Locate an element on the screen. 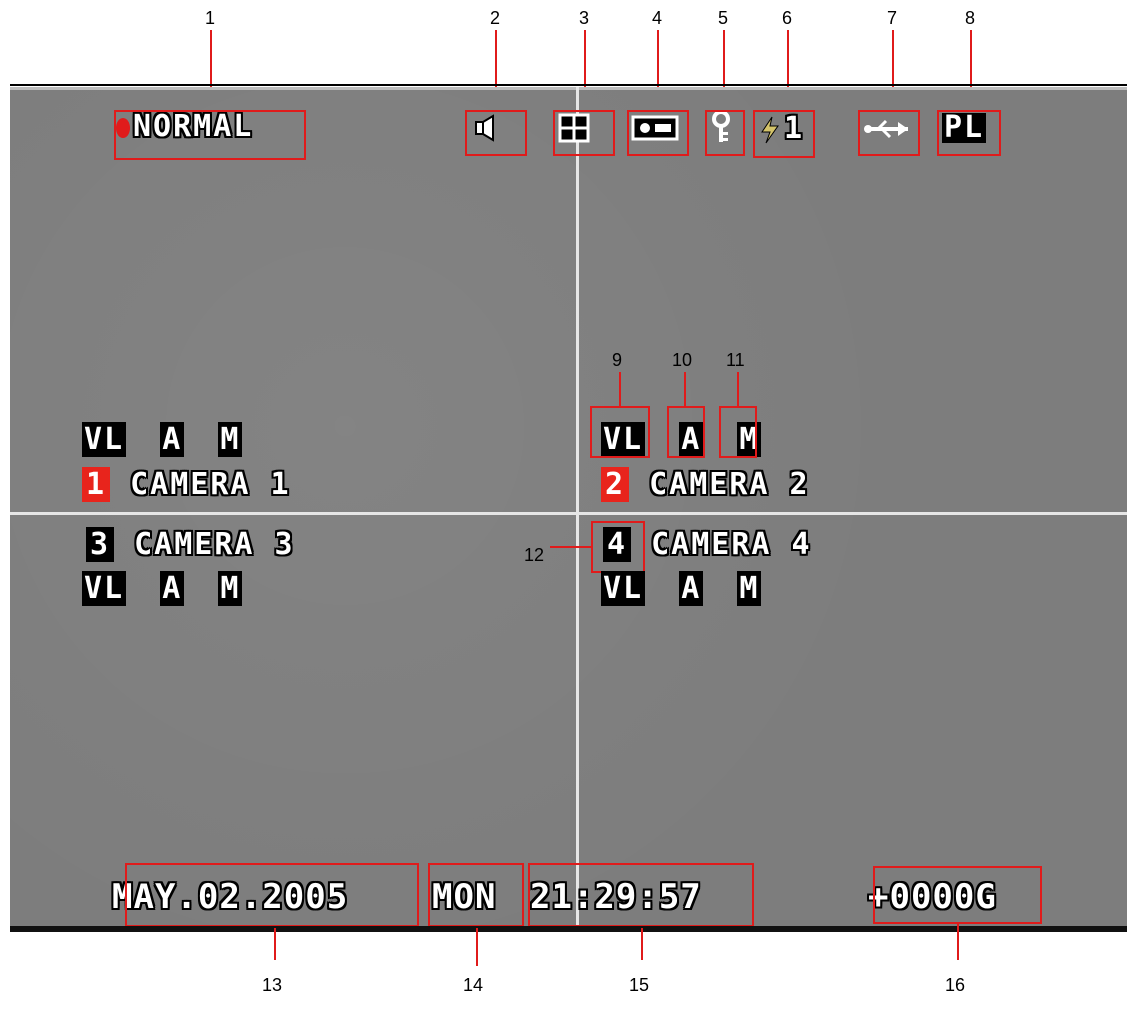 This screenshot has width=1127, height=1009. callout-7-number: 7 is located at coordinates (892, 18).